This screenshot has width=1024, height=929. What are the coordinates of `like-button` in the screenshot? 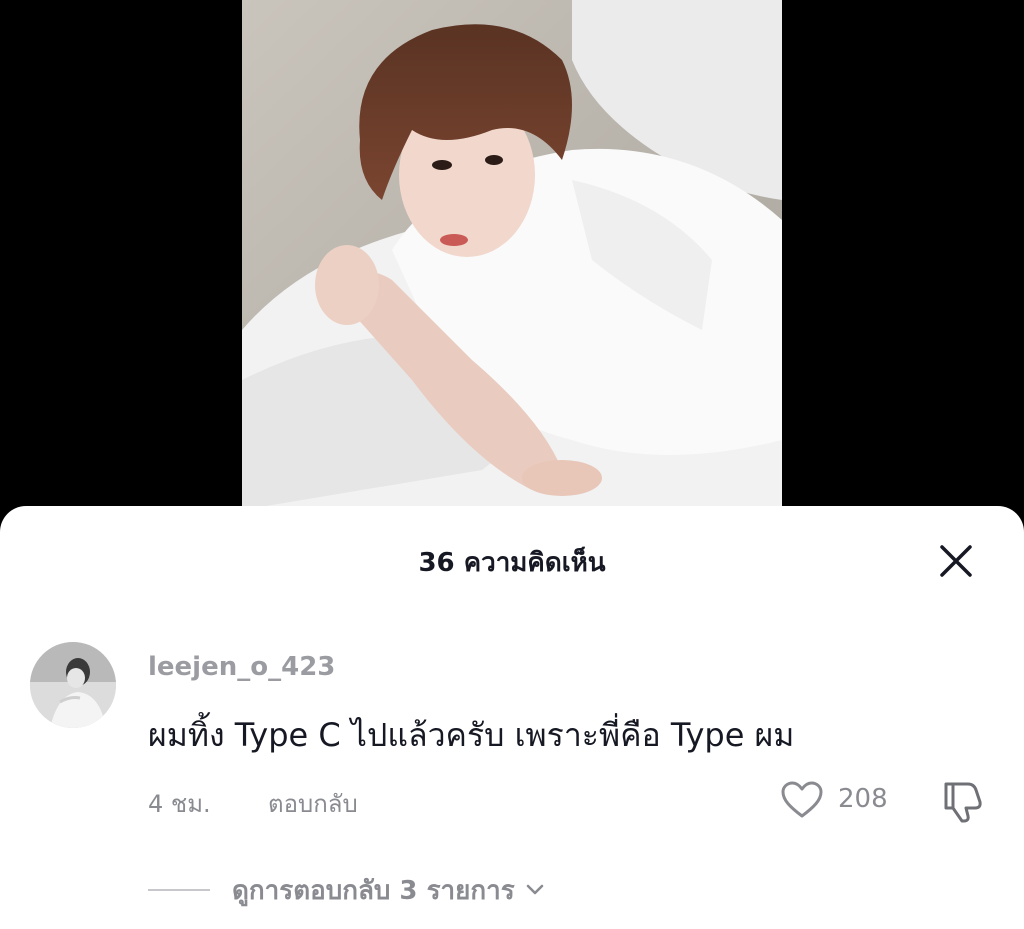 It's located at (802, 800).